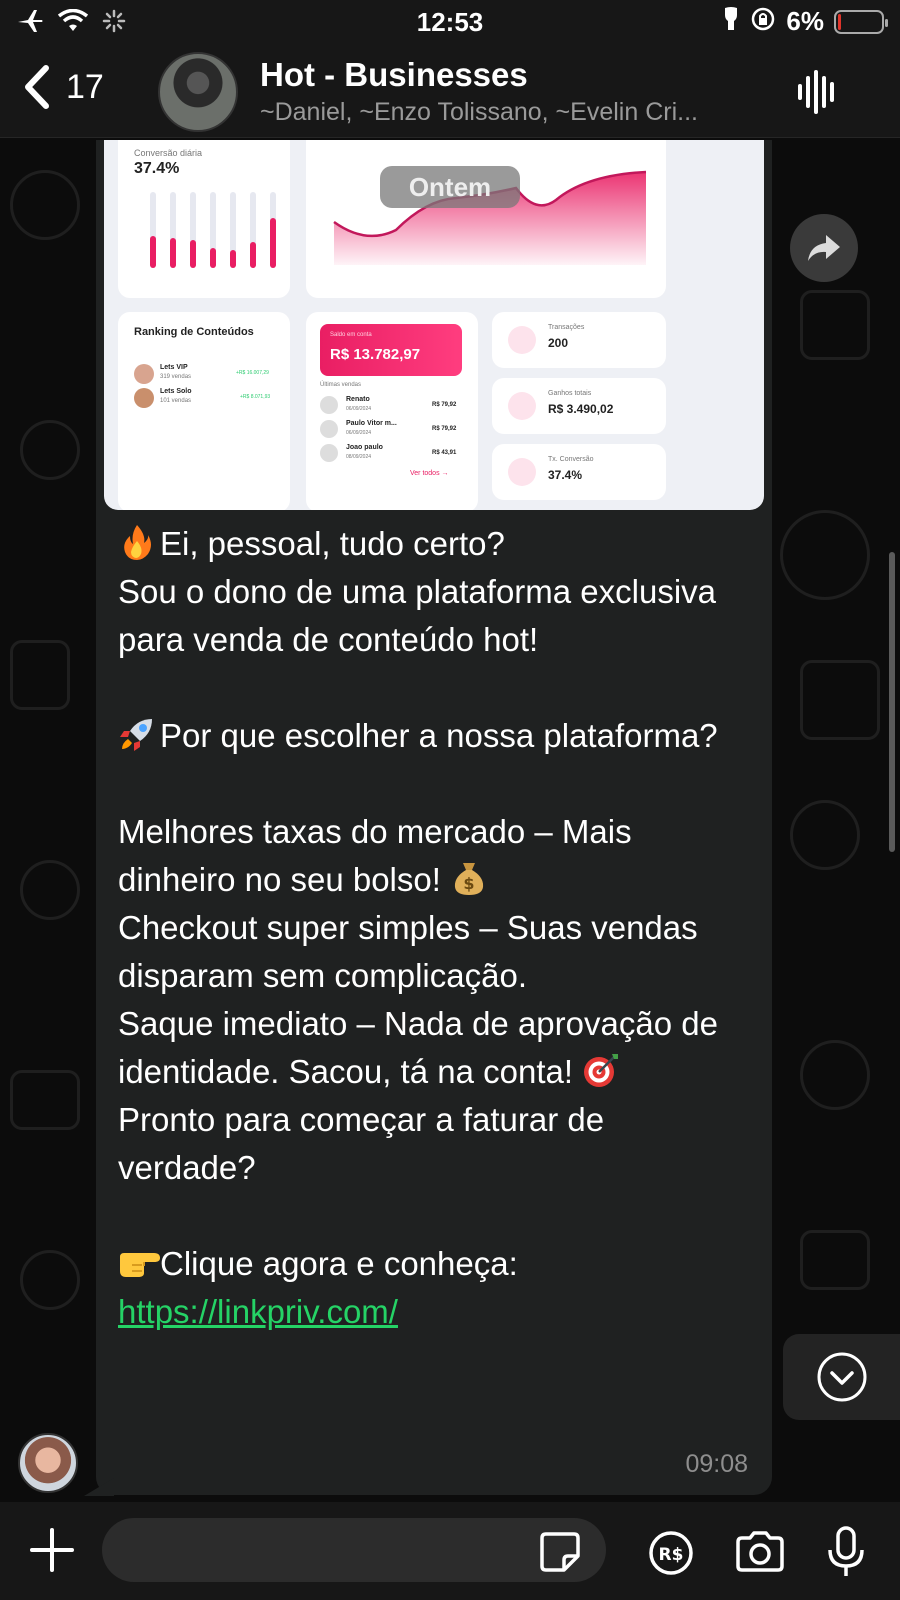 The image size is (900, 1600). I want to click on forward-button, so click(824, 248).